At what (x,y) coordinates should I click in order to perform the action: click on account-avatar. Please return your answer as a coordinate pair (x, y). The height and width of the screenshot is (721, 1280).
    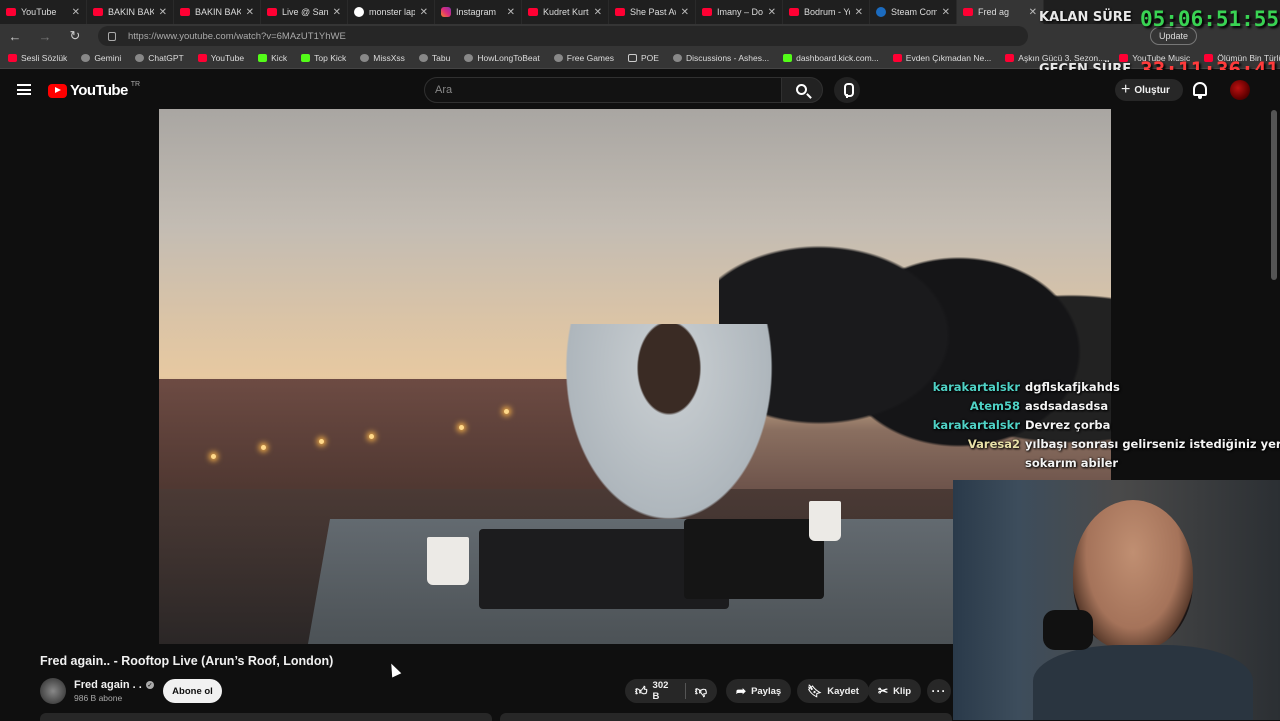
    Looking at the image, I should click on (1240, 90).